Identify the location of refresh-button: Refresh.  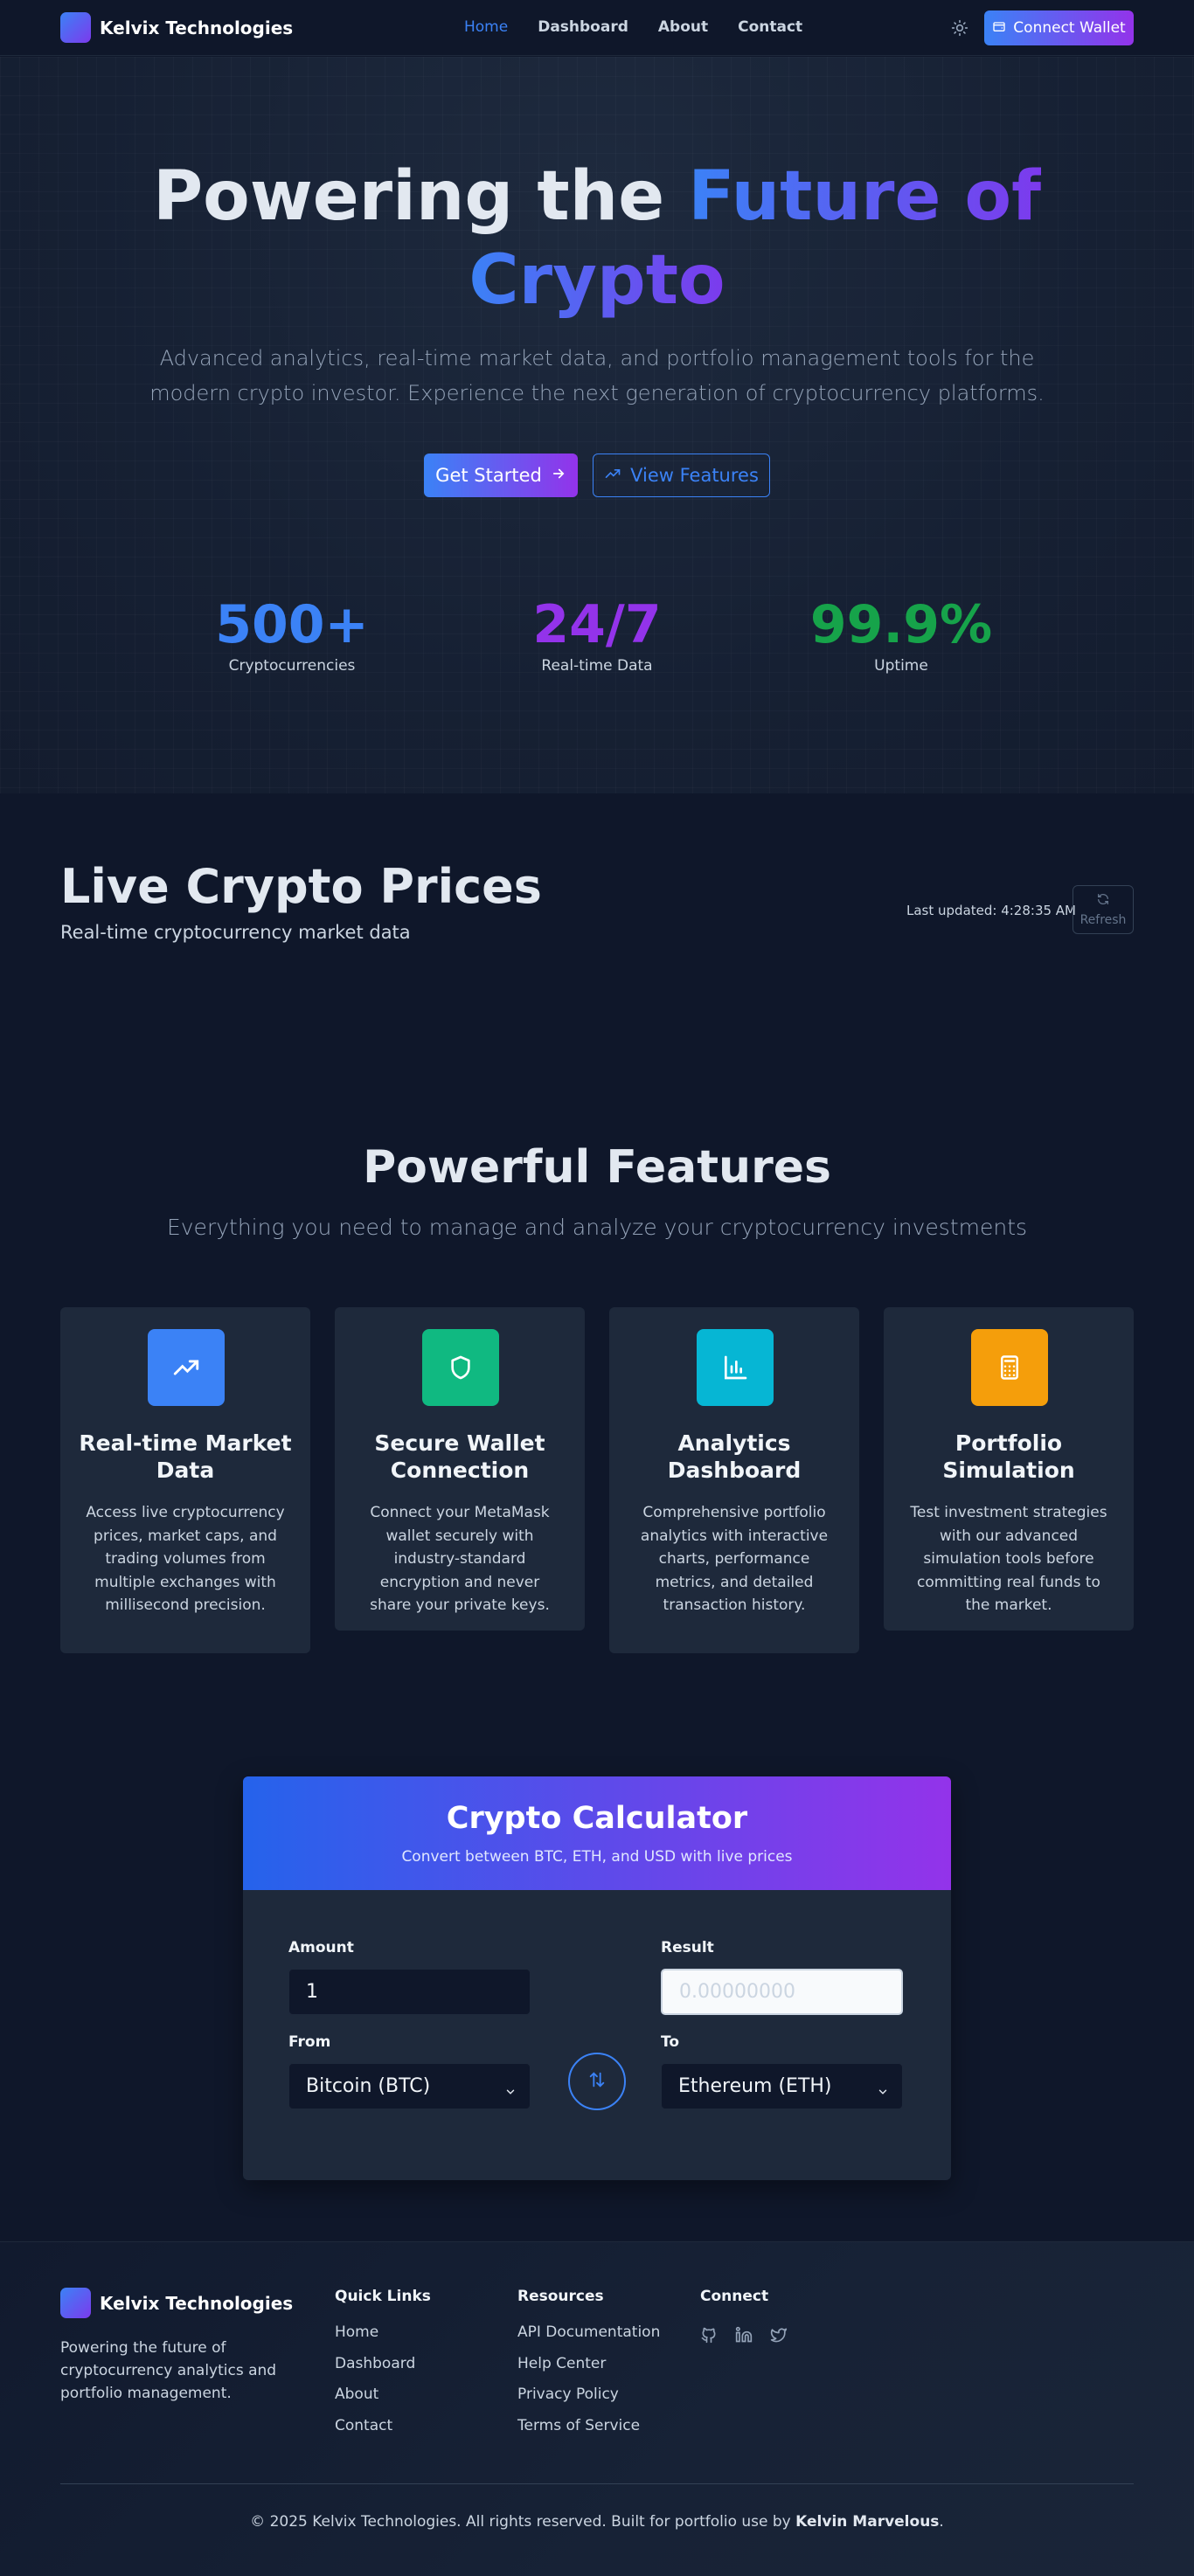
(1103, 909).